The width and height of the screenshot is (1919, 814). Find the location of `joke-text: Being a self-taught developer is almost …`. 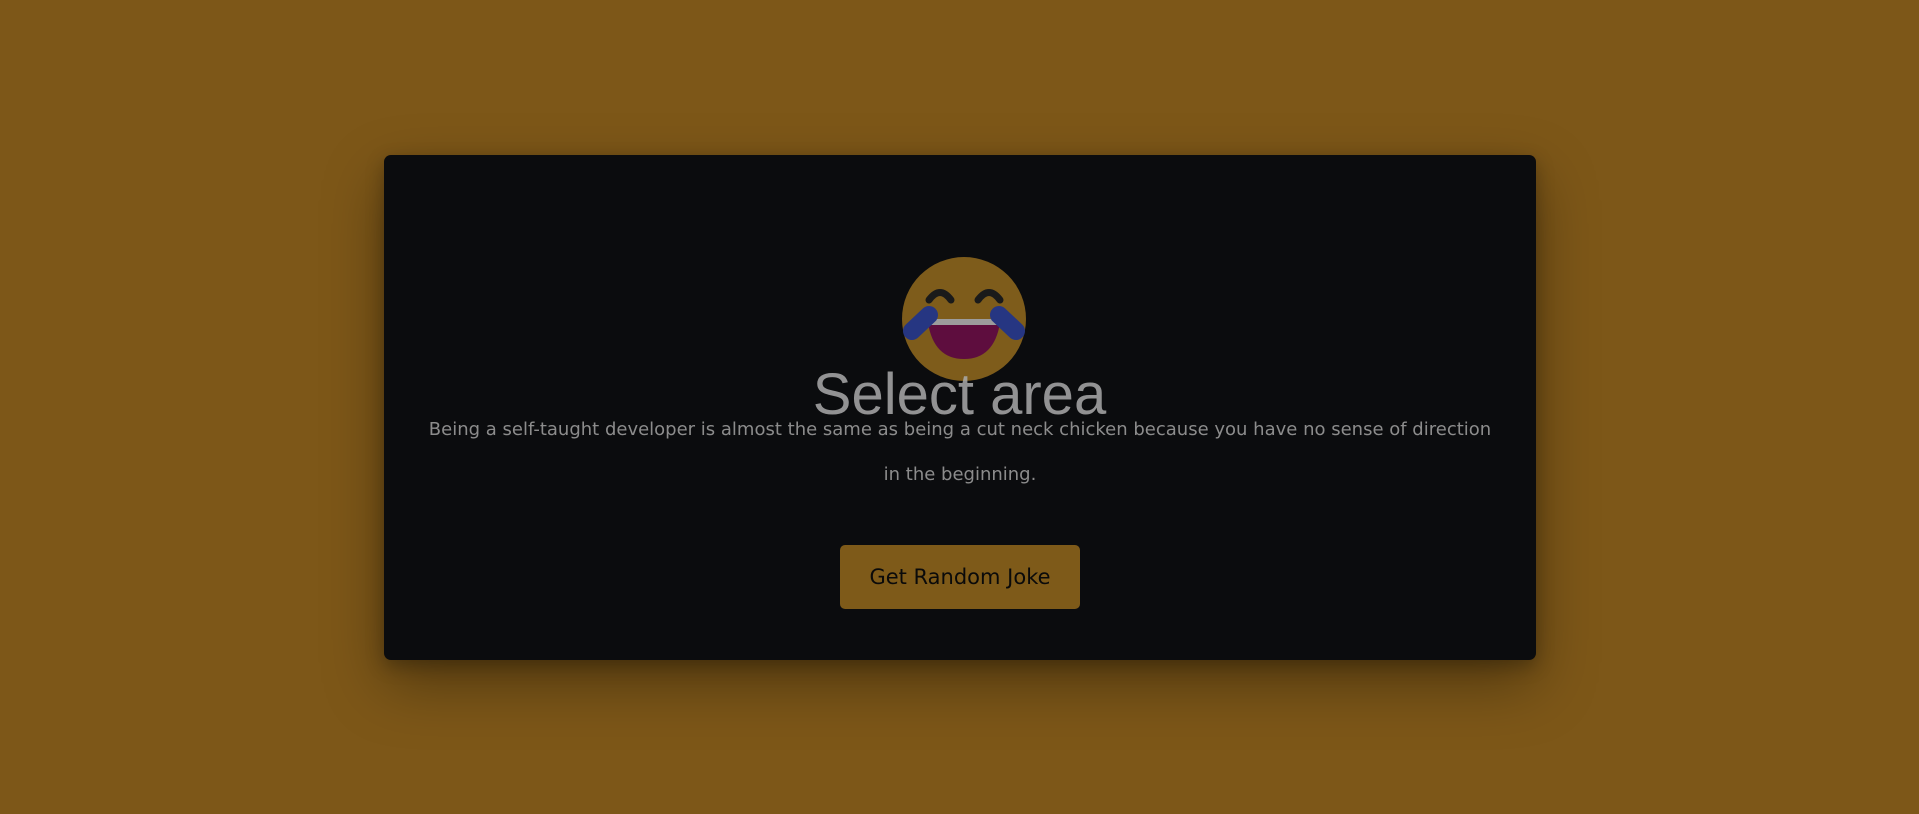

joke-text: Being a self-taught developer is almost … is located at coordinates (960, 452).